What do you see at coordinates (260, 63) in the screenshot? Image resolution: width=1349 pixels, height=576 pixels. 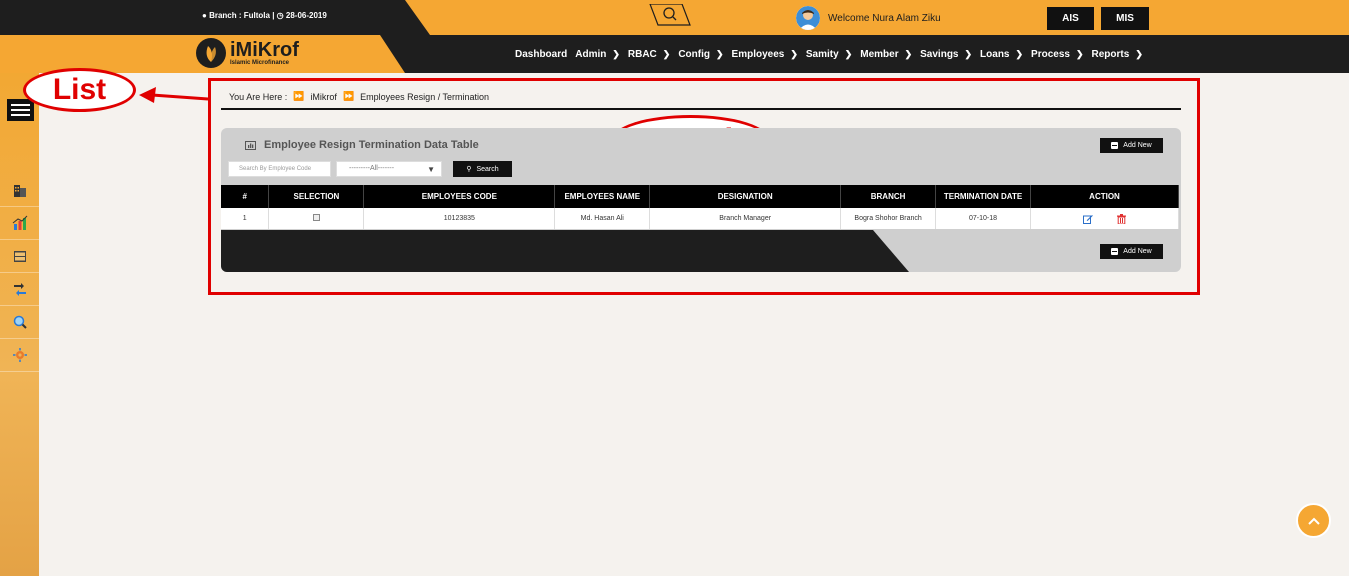 I see `logo-subtitle: Islamic Microfinance` at bounding box center [260, 63].